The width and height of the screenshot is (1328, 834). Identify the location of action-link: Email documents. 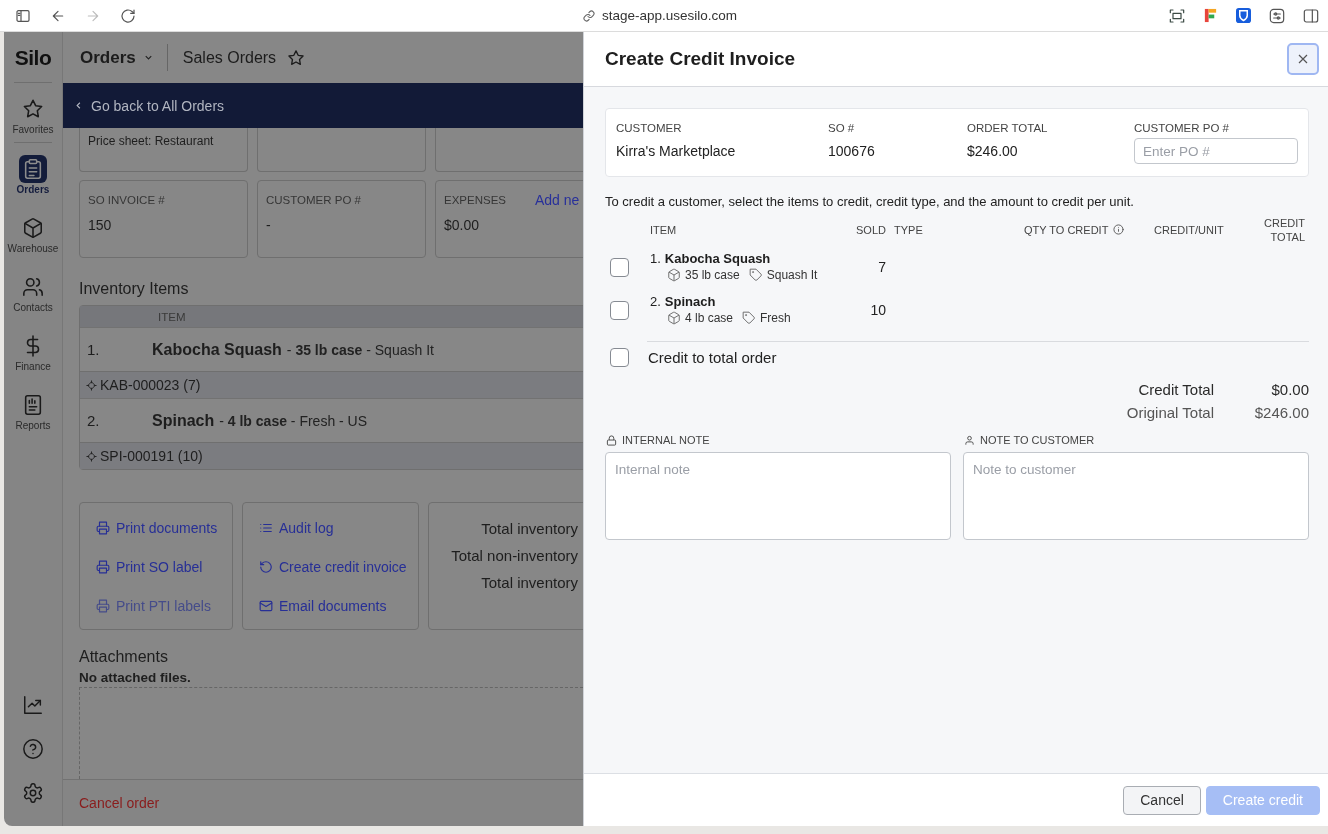
(323, 606).